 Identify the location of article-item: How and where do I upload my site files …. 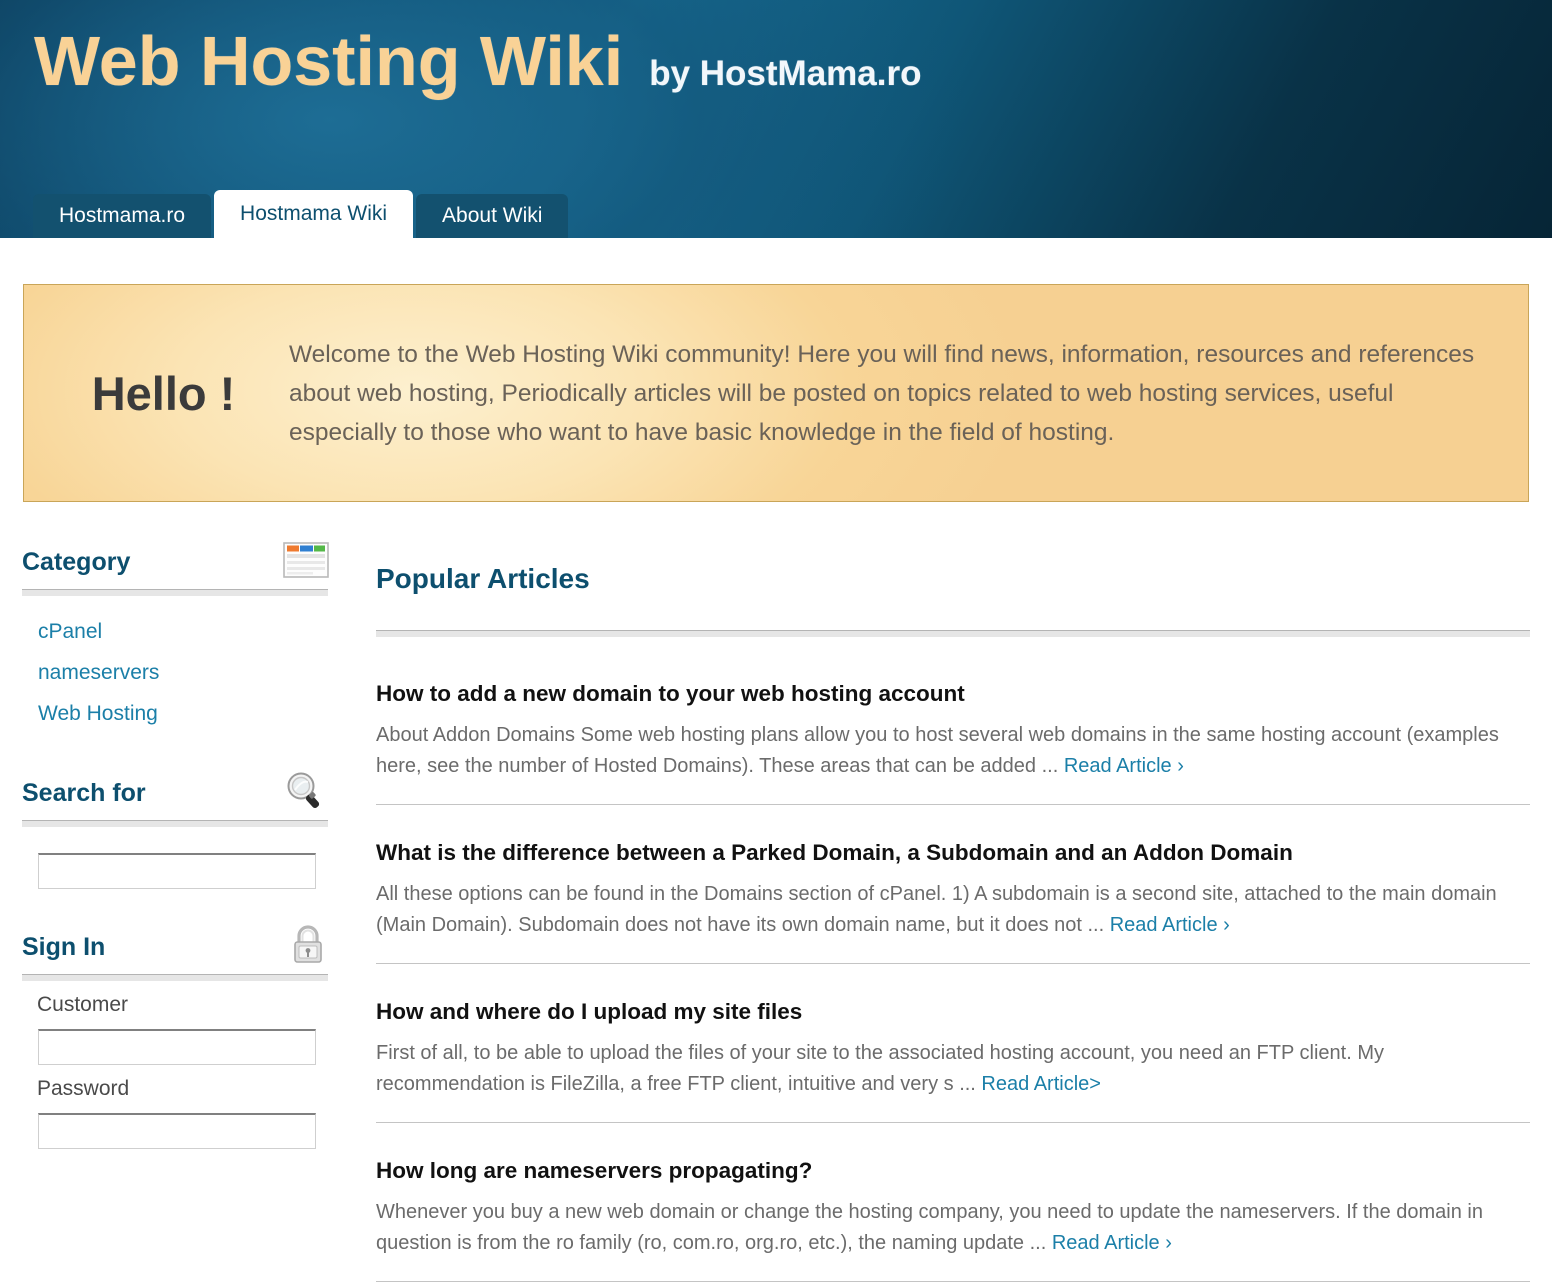
(953, 1044).